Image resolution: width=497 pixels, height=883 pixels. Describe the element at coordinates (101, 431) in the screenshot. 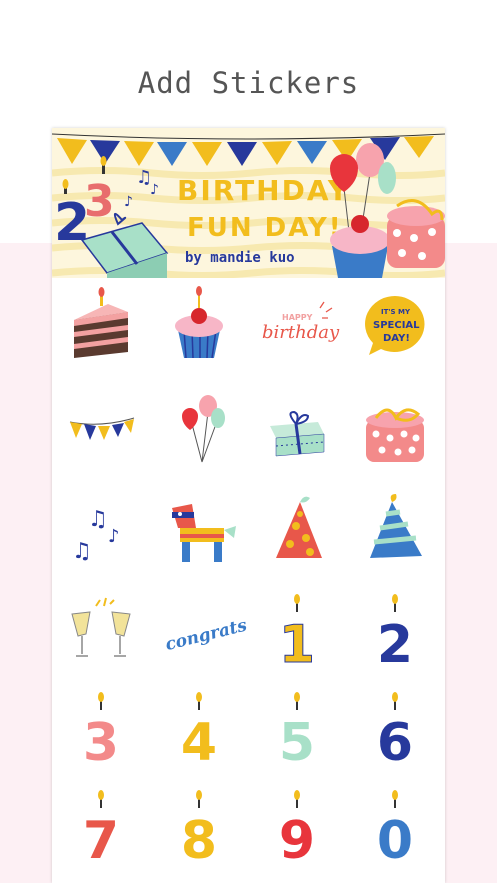

I see `bunting-sticker` at that location.